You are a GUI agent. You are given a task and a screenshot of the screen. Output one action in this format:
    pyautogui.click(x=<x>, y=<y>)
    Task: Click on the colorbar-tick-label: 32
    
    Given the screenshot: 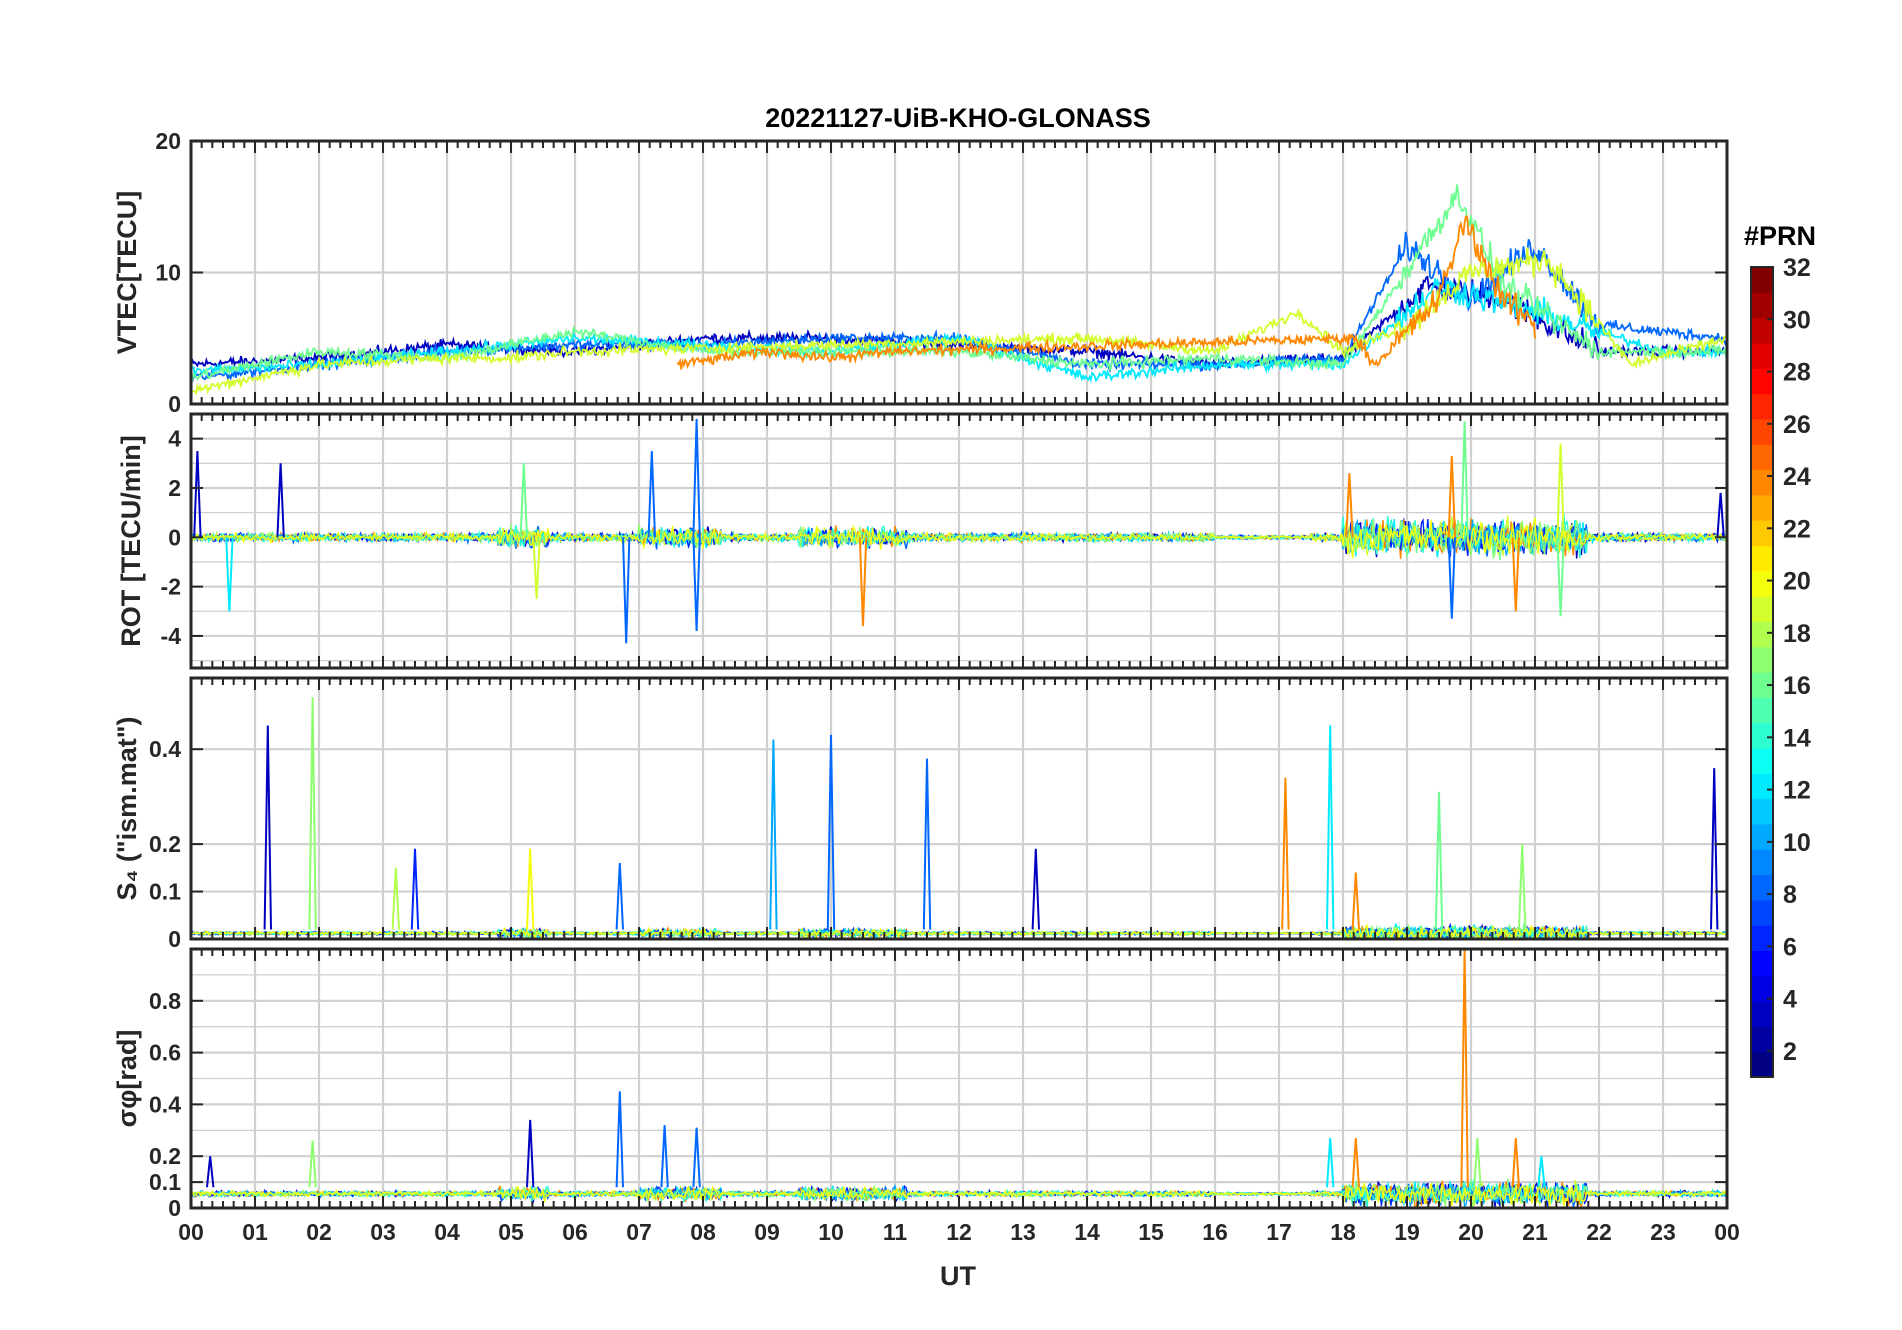 What is the action you would take?
    pyautogui.click(x=1797, y=268)
    